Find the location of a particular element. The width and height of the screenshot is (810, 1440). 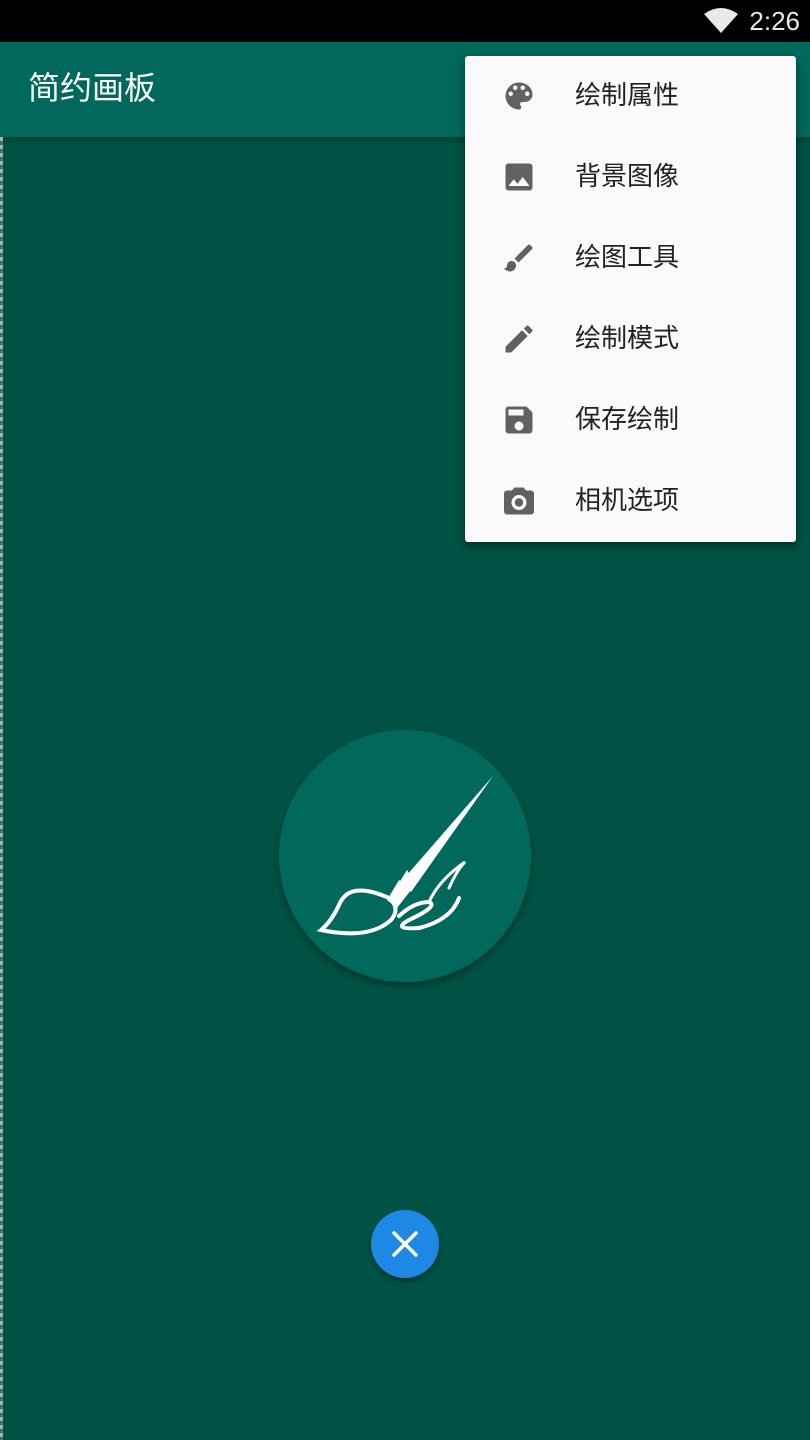

menu-item-label: 绘图工具 is located at coordinates (627, 258).